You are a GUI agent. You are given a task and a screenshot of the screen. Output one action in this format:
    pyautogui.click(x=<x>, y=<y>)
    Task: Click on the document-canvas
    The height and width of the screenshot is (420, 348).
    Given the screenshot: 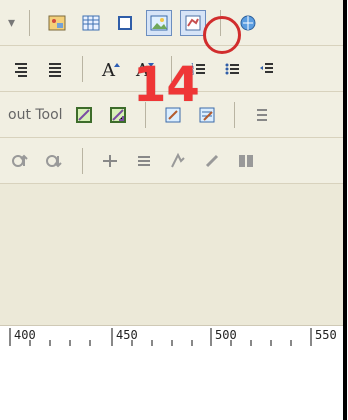 What is the action you would take?
    pyautogui.click(x=171, y=390)
    